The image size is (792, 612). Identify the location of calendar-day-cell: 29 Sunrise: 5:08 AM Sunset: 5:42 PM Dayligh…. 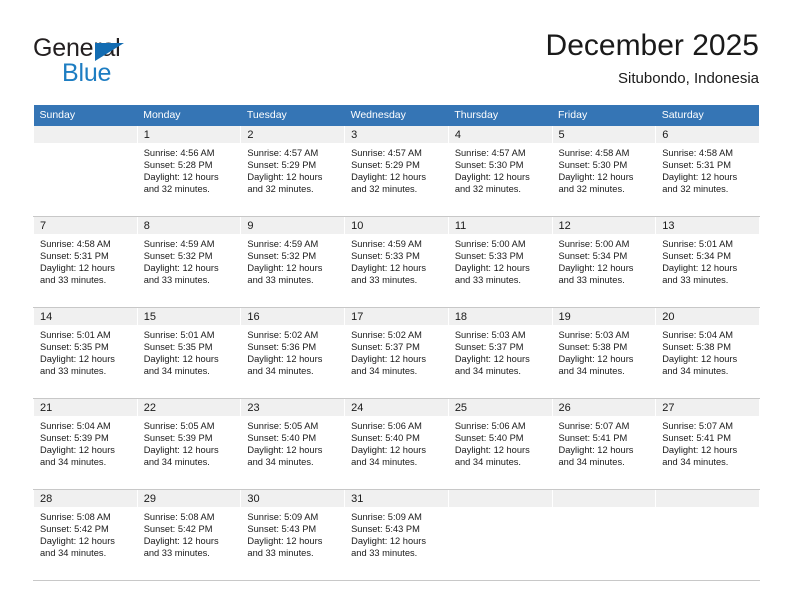
(189, 535).